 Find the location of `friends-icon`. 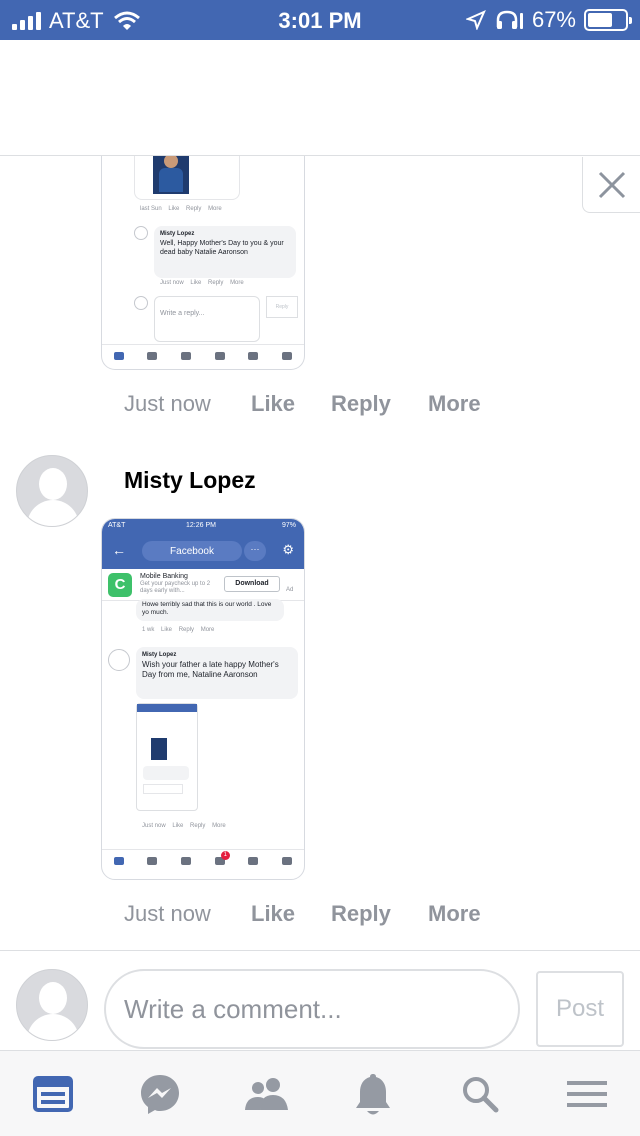

friends-icon is located at coordinates (266, 1093).